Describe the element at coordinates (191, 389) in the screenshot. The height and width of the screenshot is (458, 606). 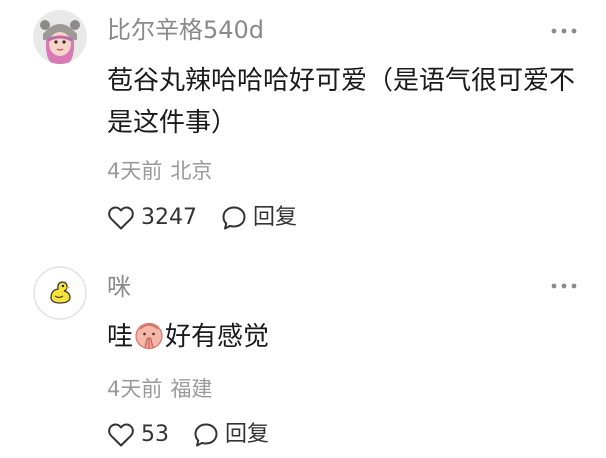
I see `comment-location: 福建` at that location.